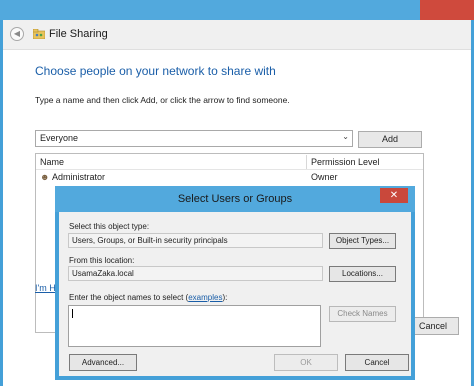  What do you see at coordinates (126, 297) in the screenshot?
I see `enter-names-text: Enter the object names to select` at bounding box center [126, 297].